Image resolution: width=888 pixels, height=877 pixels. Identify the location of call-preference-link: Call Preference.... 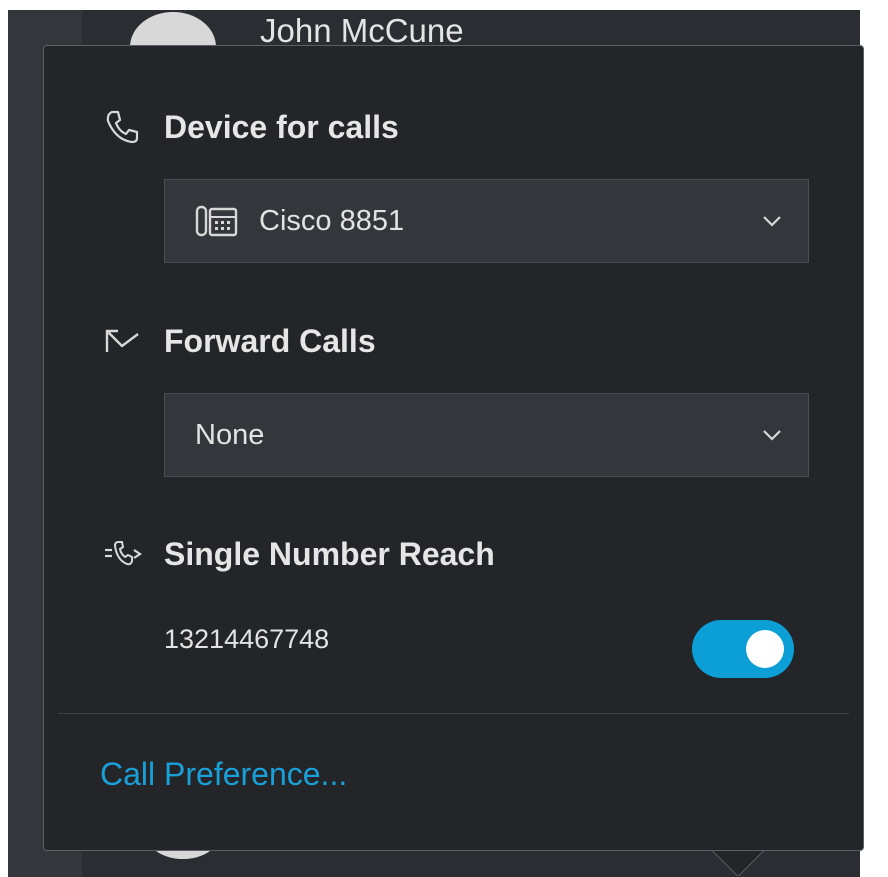
(223, 774).